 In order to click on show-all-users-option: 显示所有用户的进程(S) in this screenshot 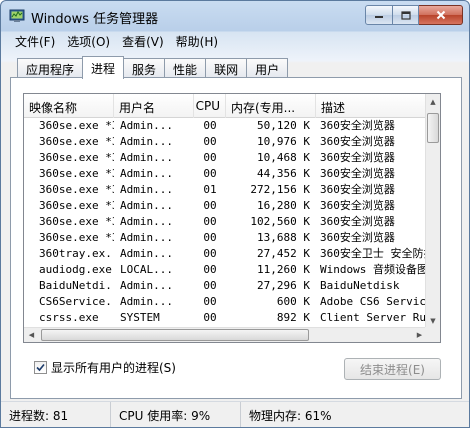, I will do `click(105, 367)`.